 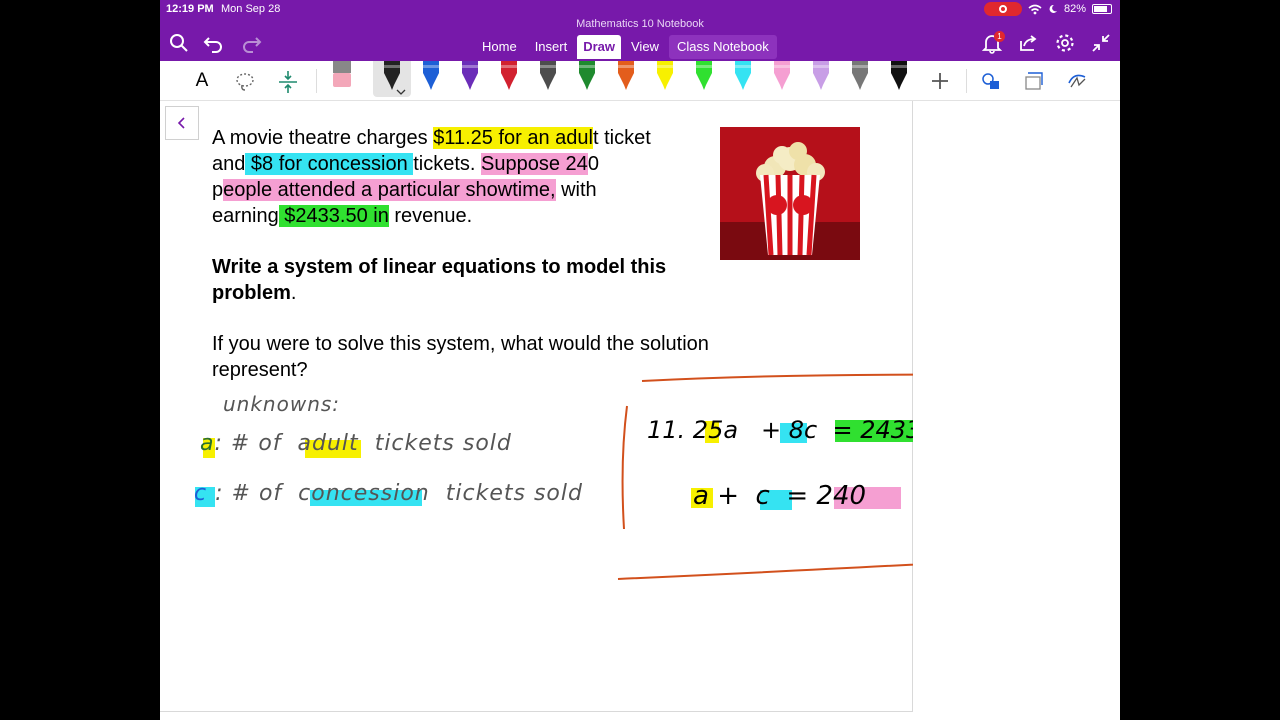 I want to click on pen-3-icon, so click(x=470, y=76).